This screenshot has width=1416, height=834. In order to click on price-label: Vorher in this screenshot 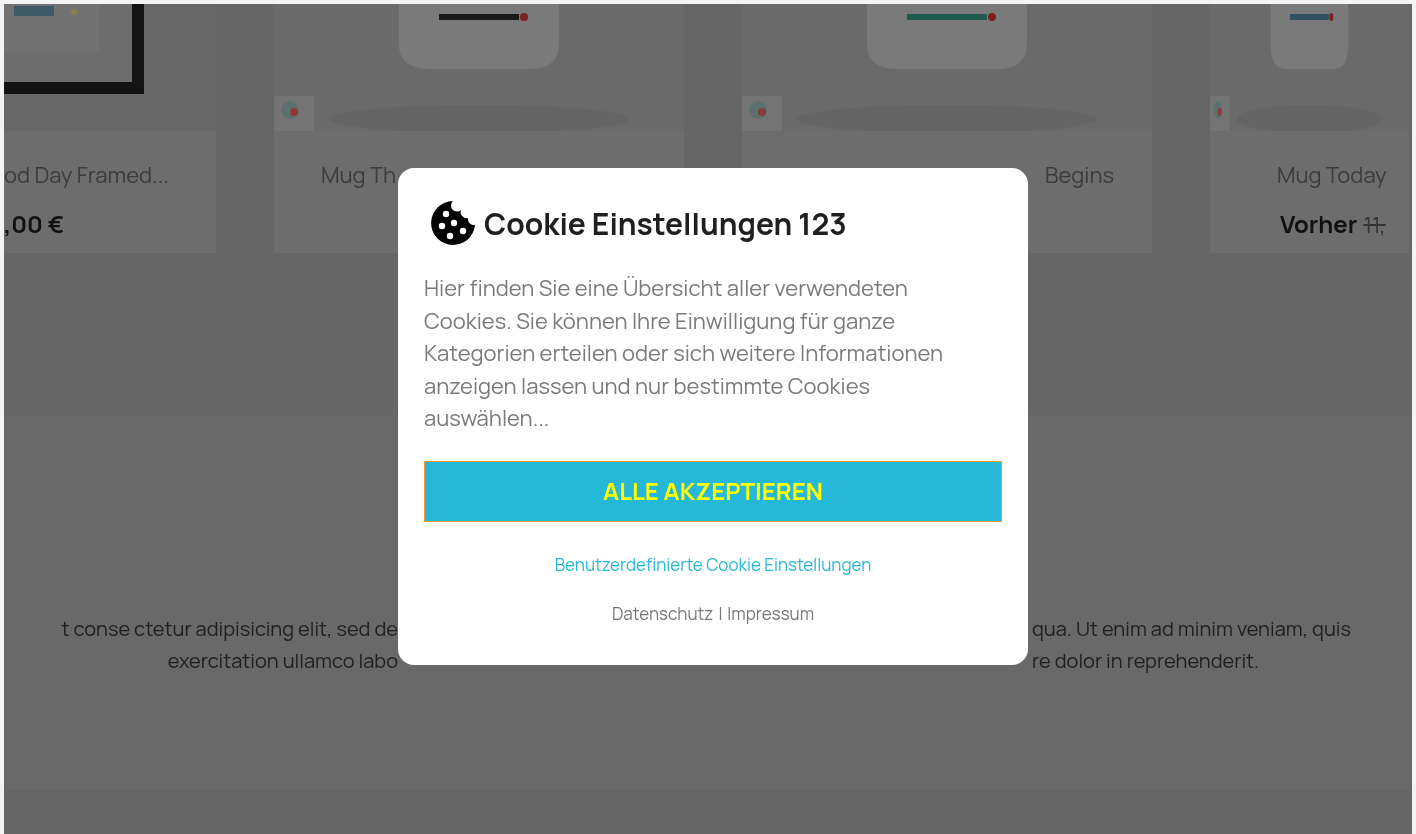, I will do `click(1319, 224)`.